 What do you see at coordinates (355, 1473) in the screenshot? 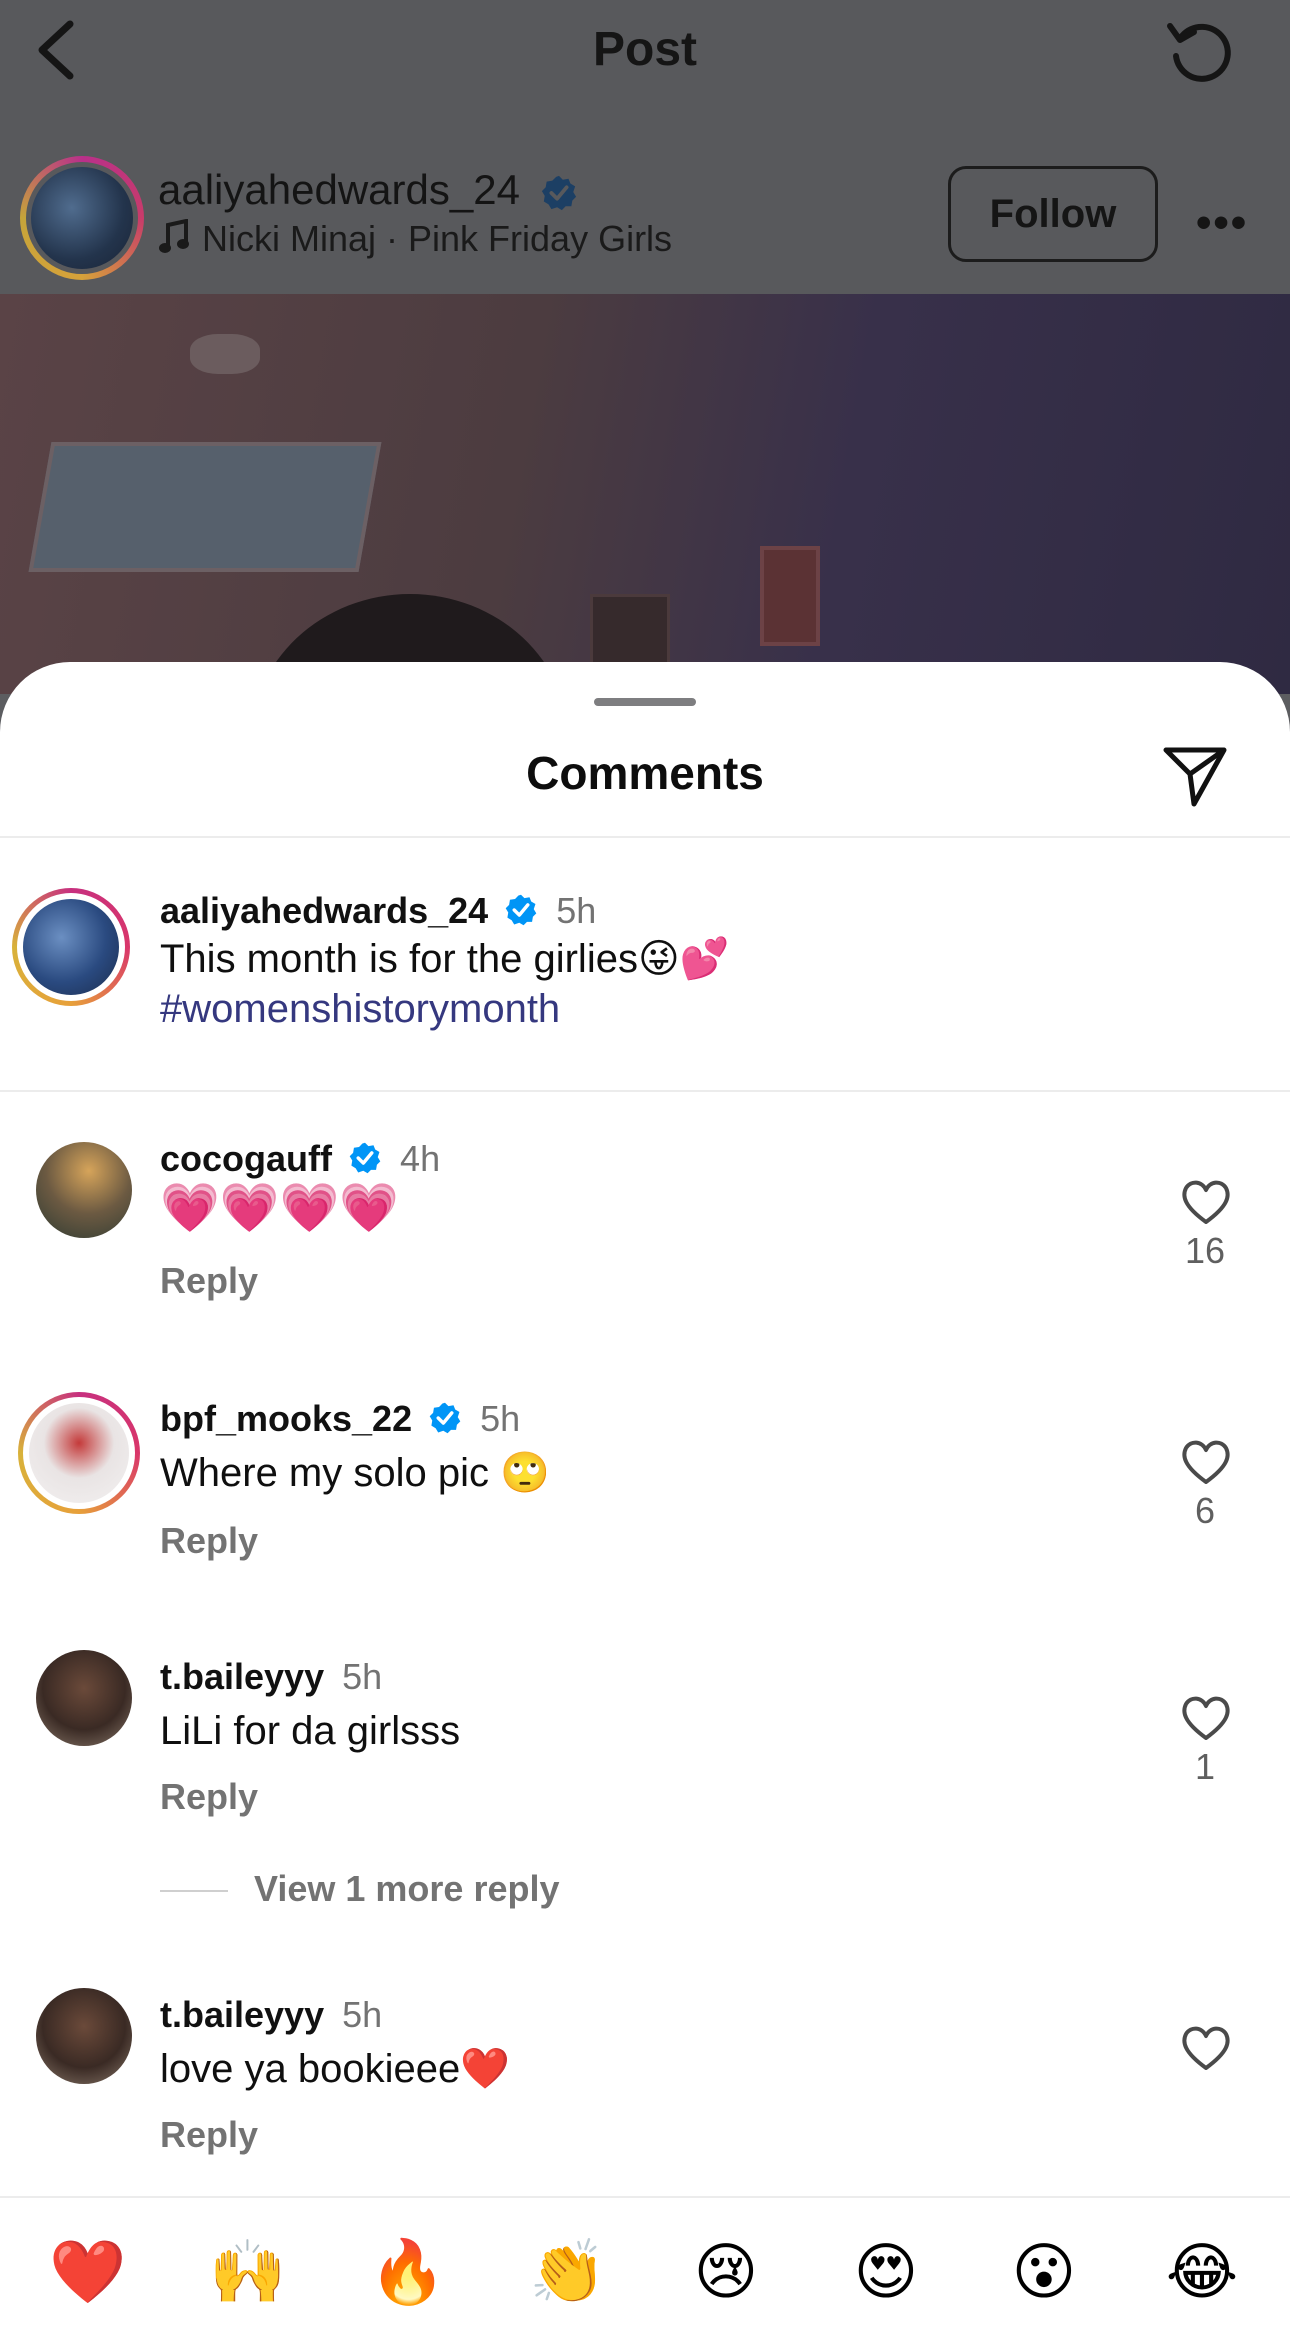
I see `comment-text: Where my solo pic 🙄` at bounding box center [355, 1473].